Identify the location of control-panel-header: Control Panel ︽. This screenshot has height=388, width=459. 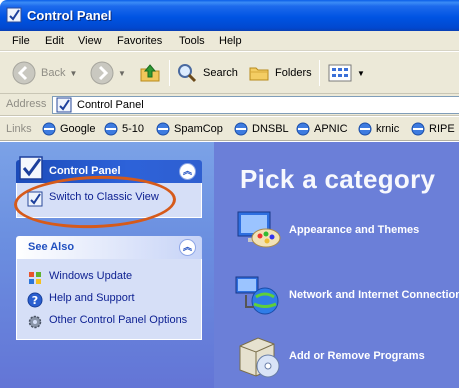
(109, 169).